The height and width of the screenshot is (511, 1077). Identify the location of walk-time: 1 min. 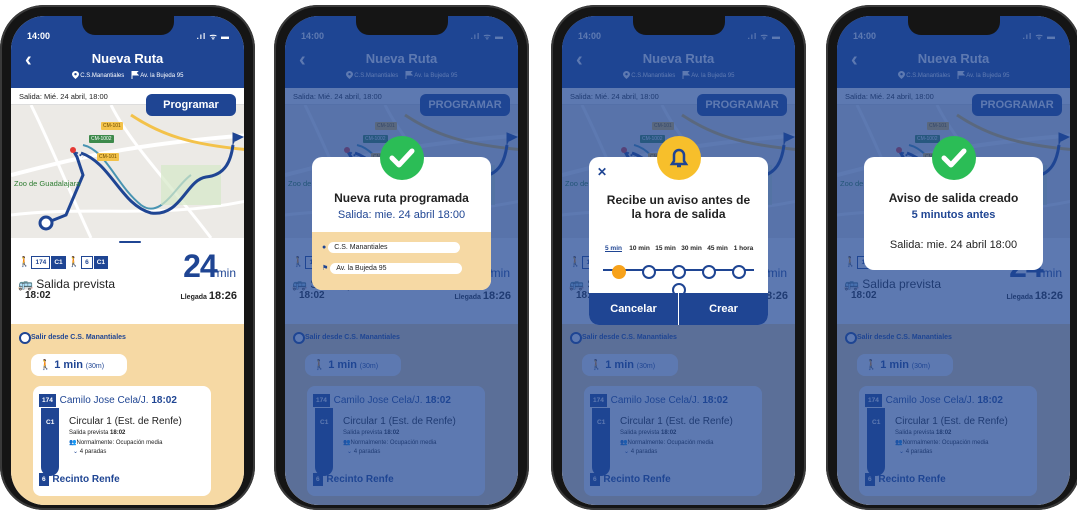
(68, 365).